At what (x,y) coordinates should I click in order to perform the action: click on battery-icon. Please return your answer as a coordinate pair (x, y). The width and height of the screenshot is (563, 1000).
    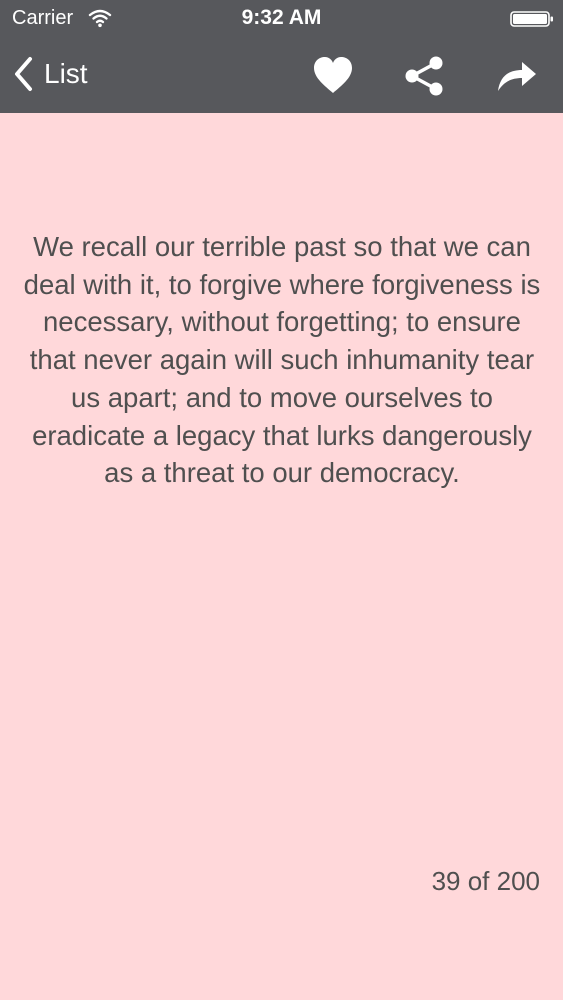
    Looking at the image, I should click on (531, 19).